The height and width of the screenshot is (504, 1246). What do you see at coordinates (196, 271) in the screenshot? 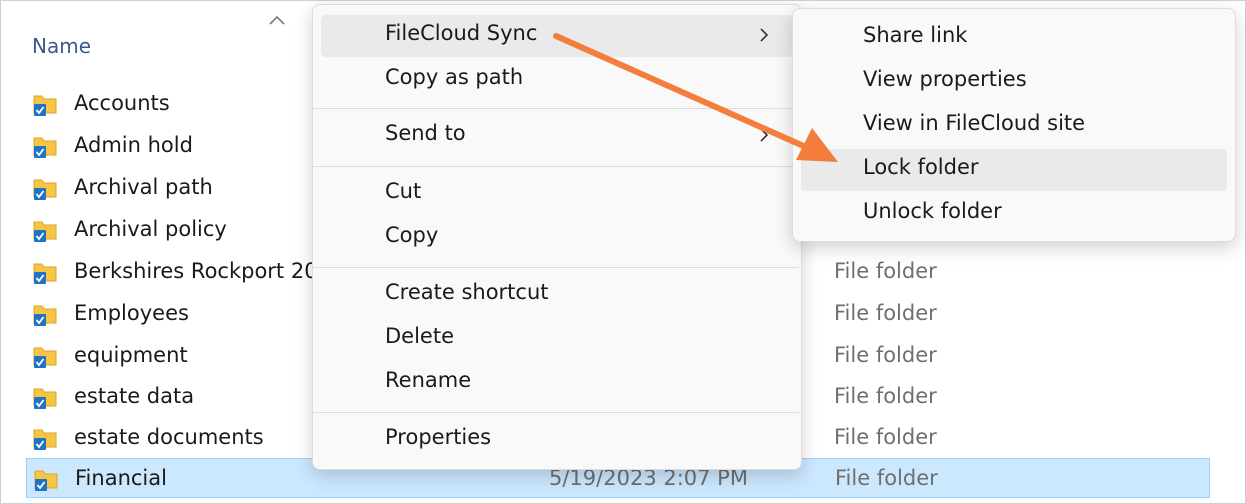
I see `file-name: Berkshires Rockport 20` at bounding box center [196, 271].